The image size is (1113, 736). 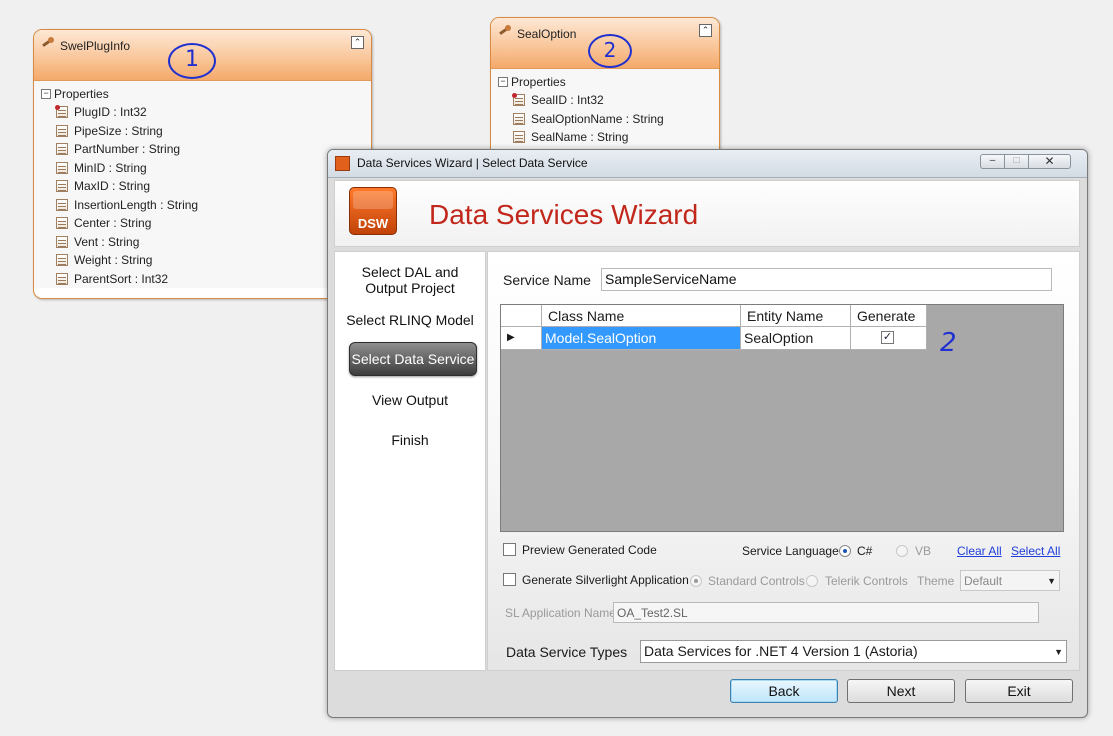 I want to click on service-language-label: Service Language, so click(x=790, y=551).